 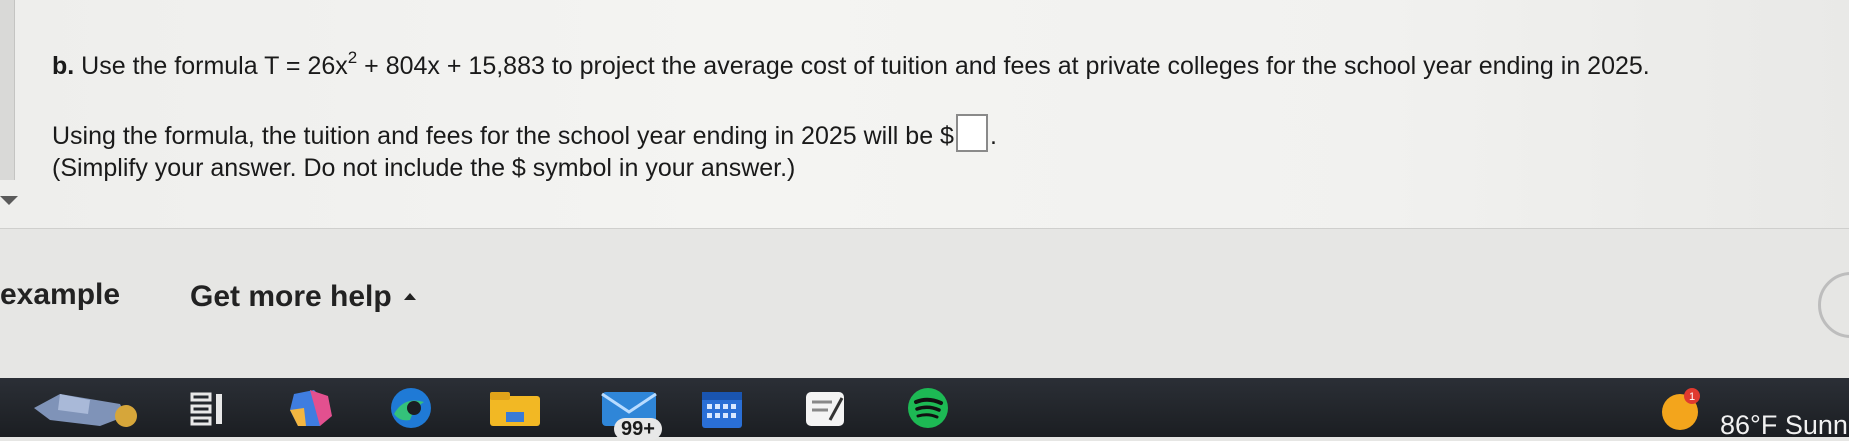 I want to click on taskbar, so click(x=924, y=407).